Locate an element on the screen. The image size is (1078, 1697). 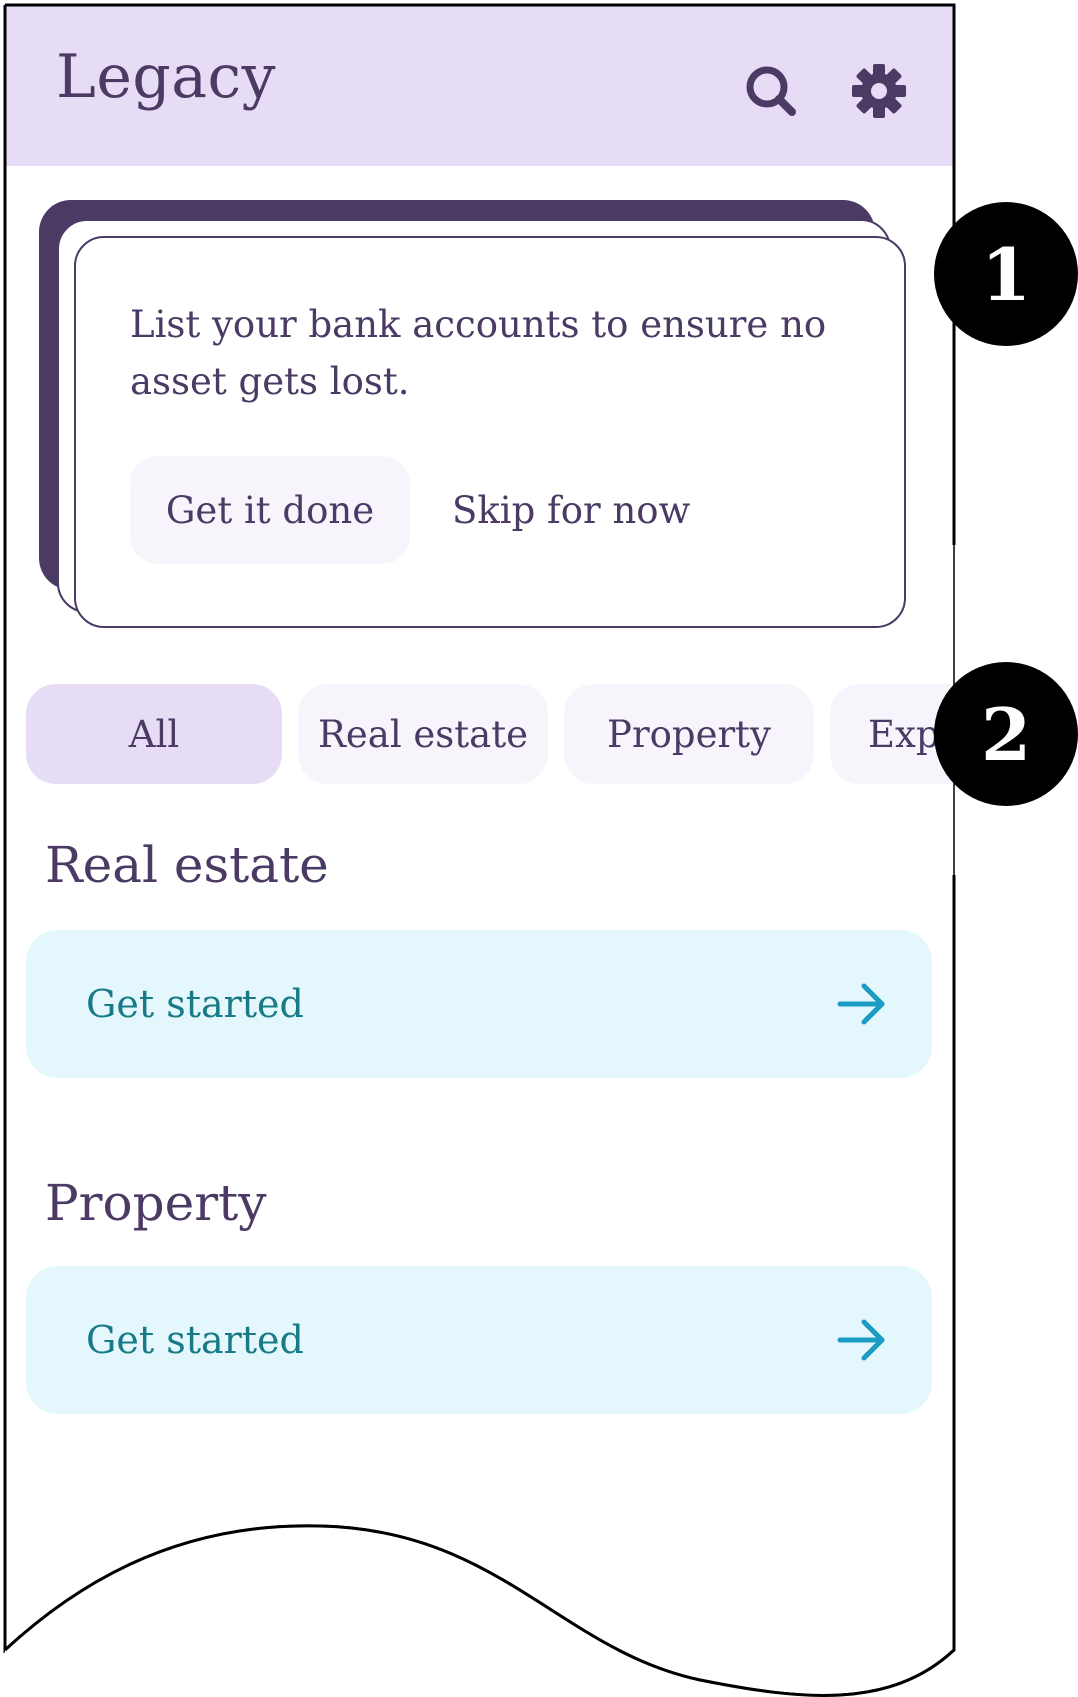
chip-all: All is located at coordinates (154, 734).